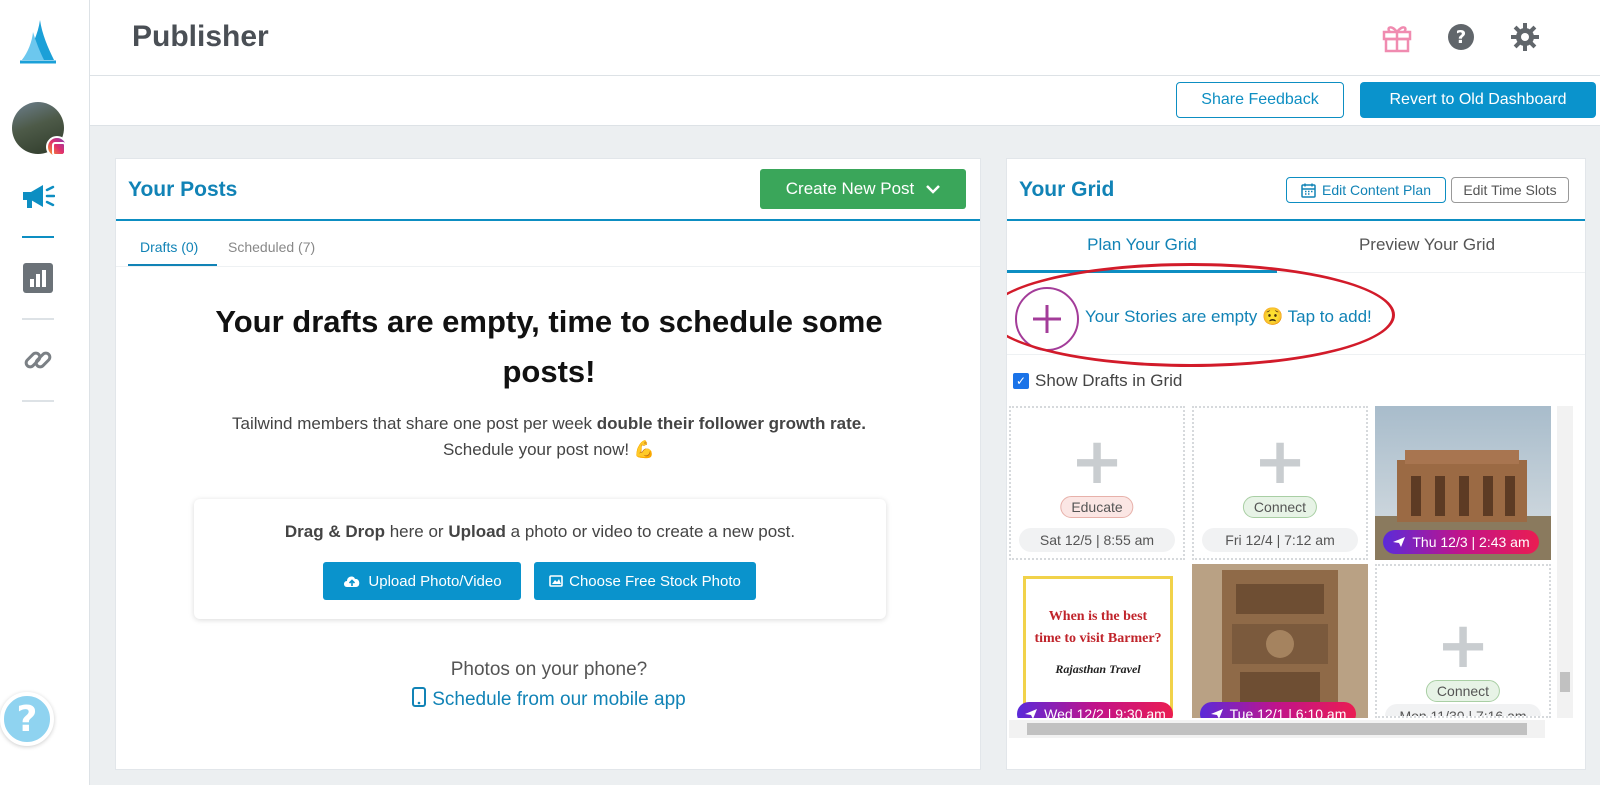 This screenshot has height=785, width=1600. What do you see at coordinates (1565, 562) in the screenshot?
I see `grid-vertical-scrollbar` at bounding box center [1565, 562].